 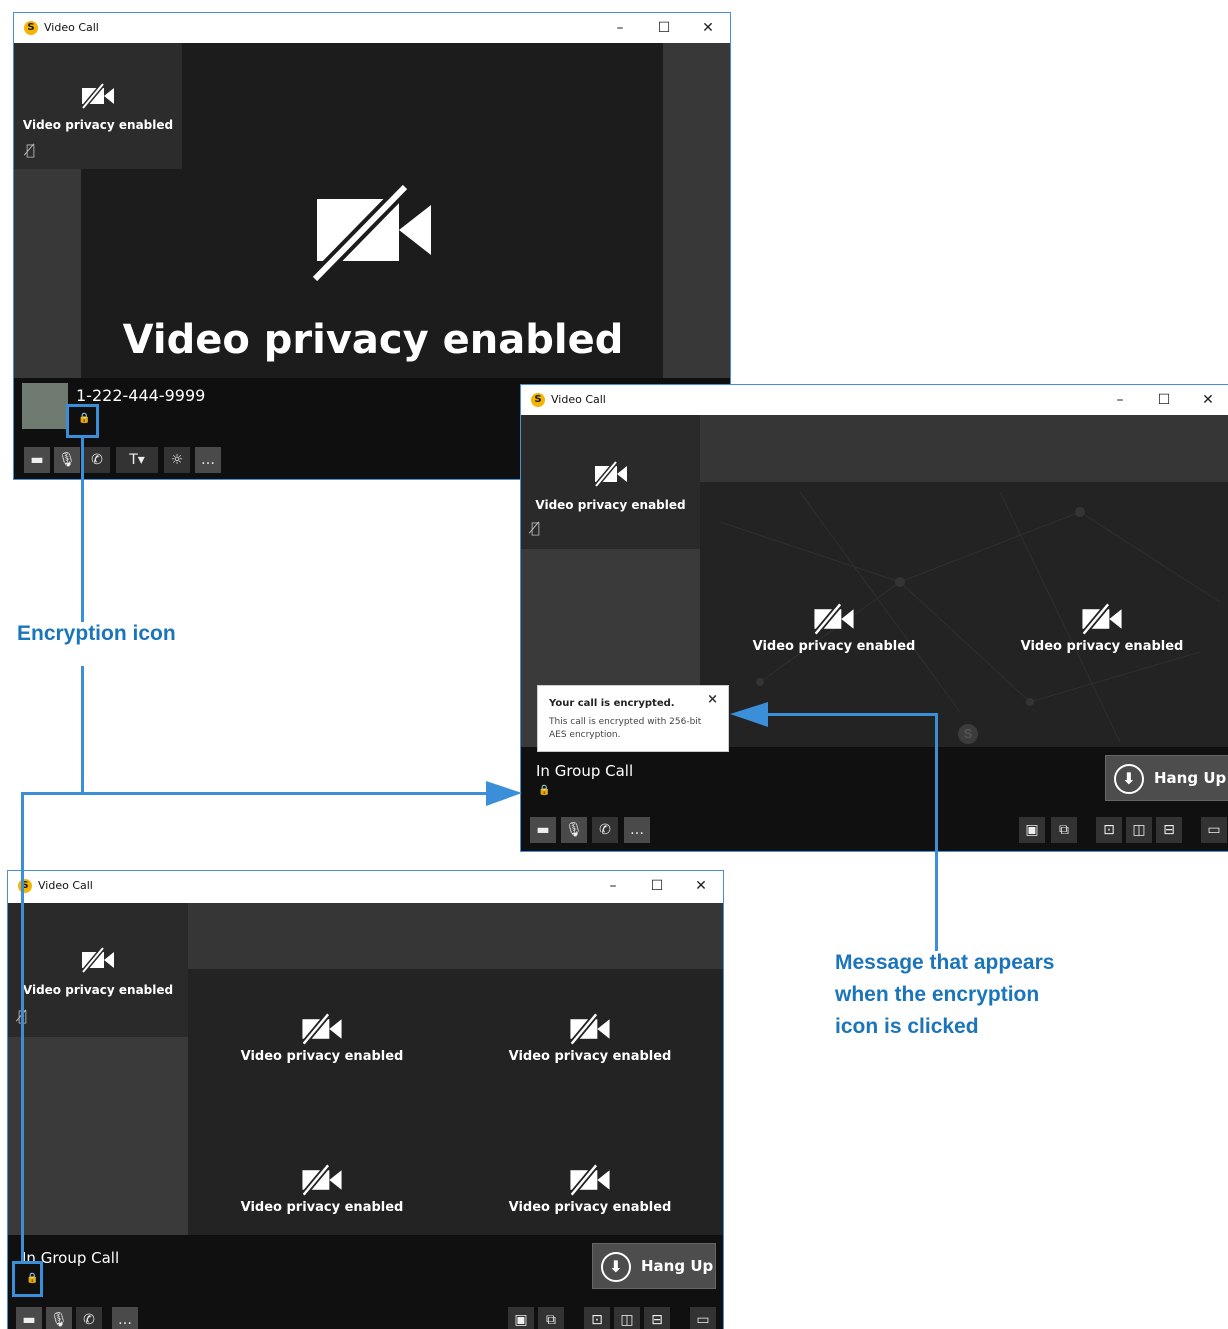 I want to click on main-privacy-label: Video privacy enabled, so click(x=373, y=340).